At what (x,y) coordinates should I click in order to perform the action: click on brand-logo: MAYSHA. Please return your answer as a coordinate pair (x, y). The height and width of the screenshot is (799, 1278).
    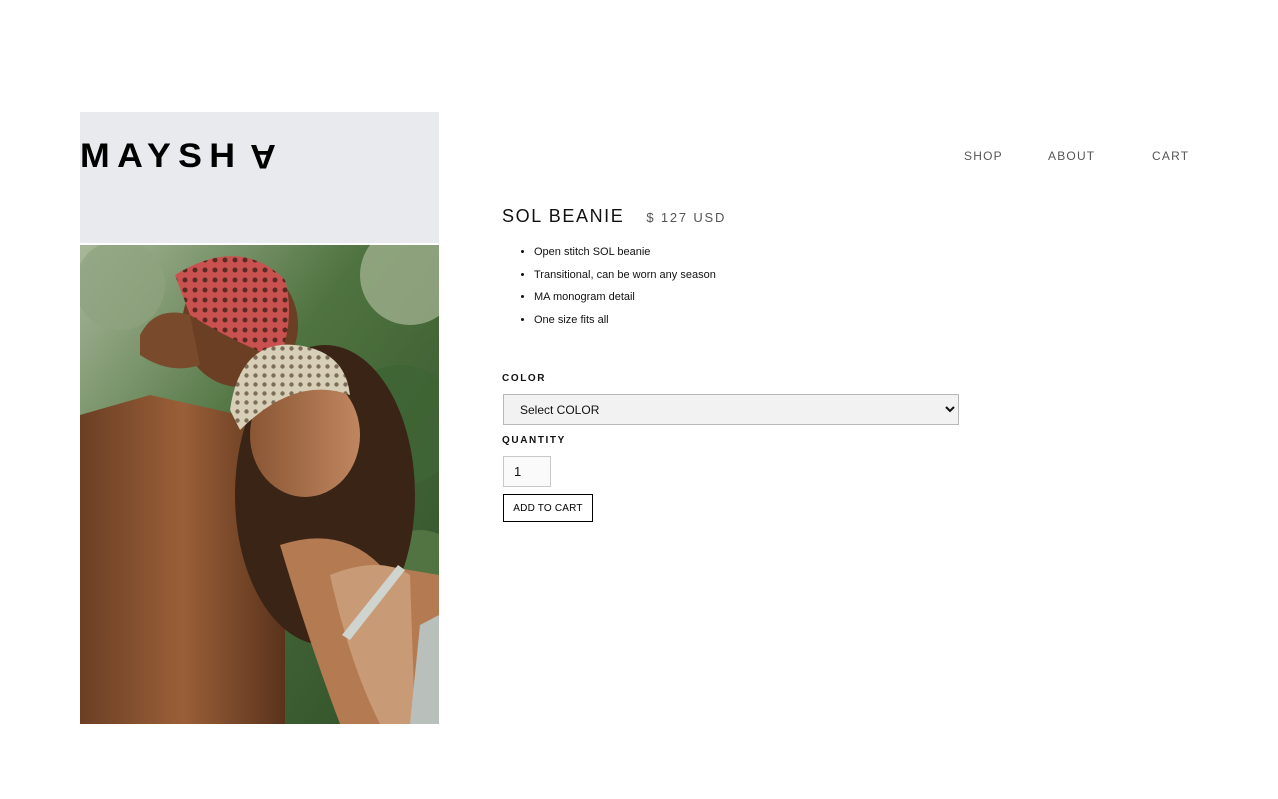
    Looking at the image, I should click on (178, 156).